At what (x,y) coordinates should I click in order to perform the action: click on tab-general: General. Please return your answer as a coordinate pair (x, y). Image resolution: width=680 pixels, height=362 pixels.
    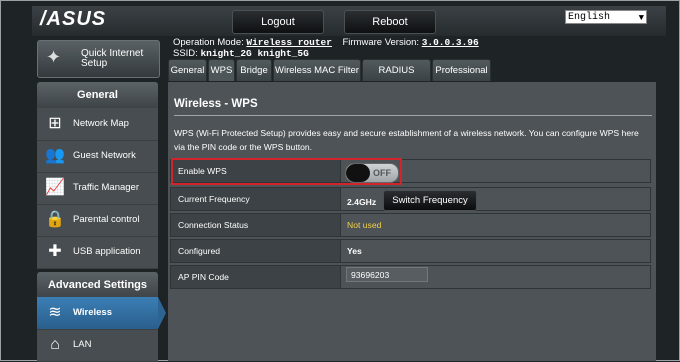
    Looking at the image, I should click on (187, 70).